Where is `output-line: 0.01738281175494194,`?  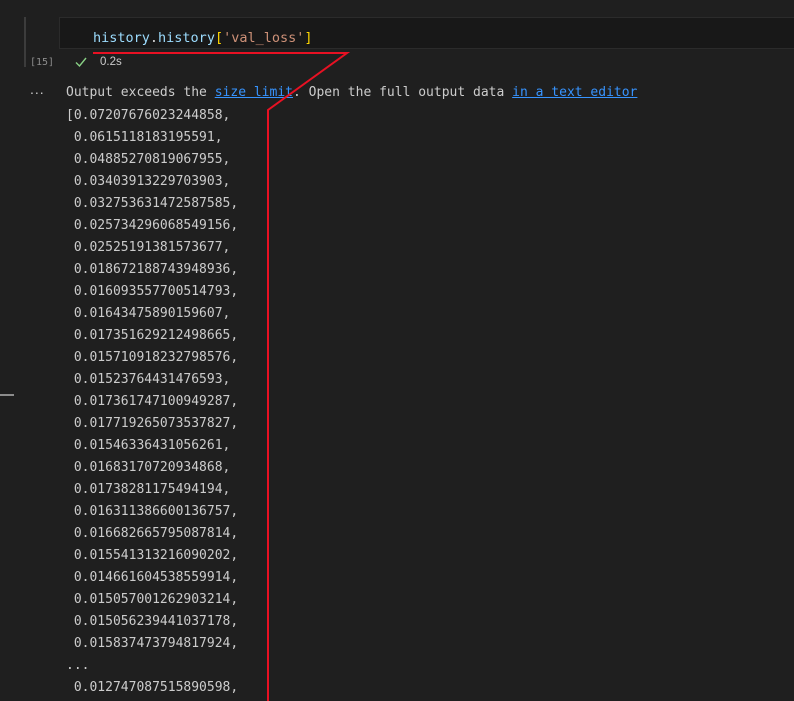 output-line: 0.01738281175494194, is located at coordinates (148, 489).